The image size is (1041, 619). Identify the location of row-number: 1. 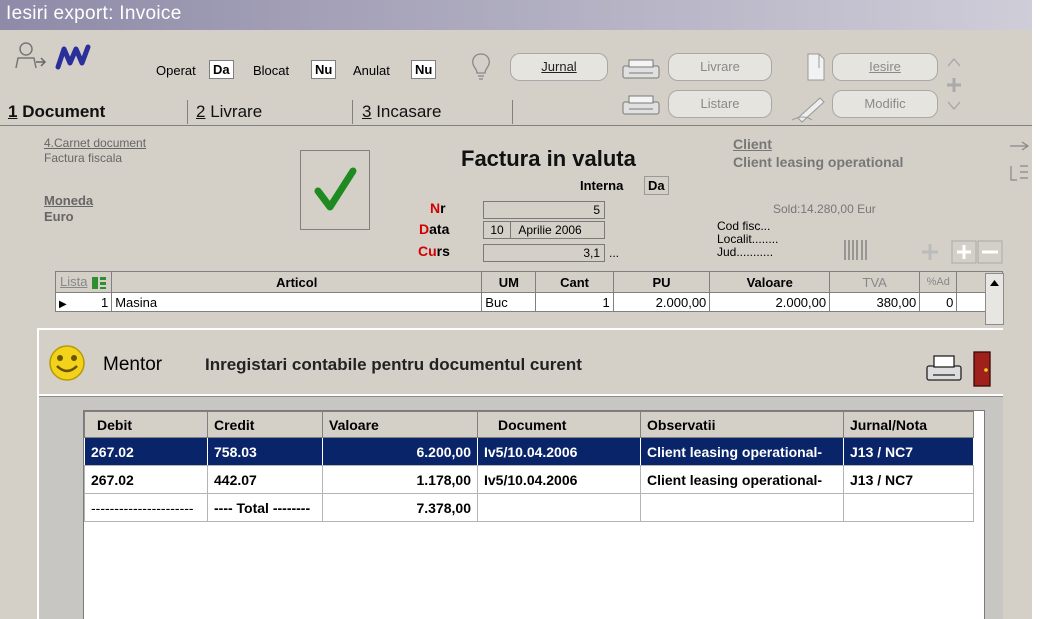
(104, 302).